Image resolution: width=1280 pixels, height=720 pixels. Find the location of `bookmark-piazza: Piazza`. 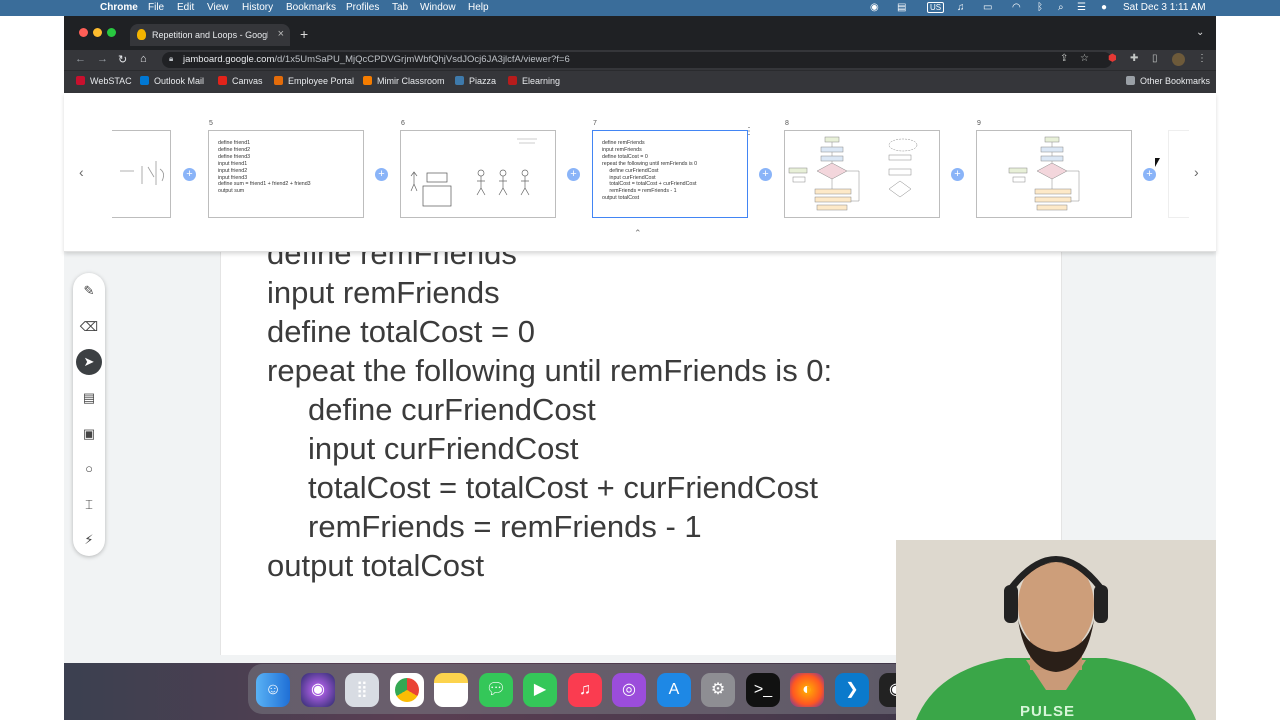

bookmark-piazza: Piazza is located at coordinates (475, 81).